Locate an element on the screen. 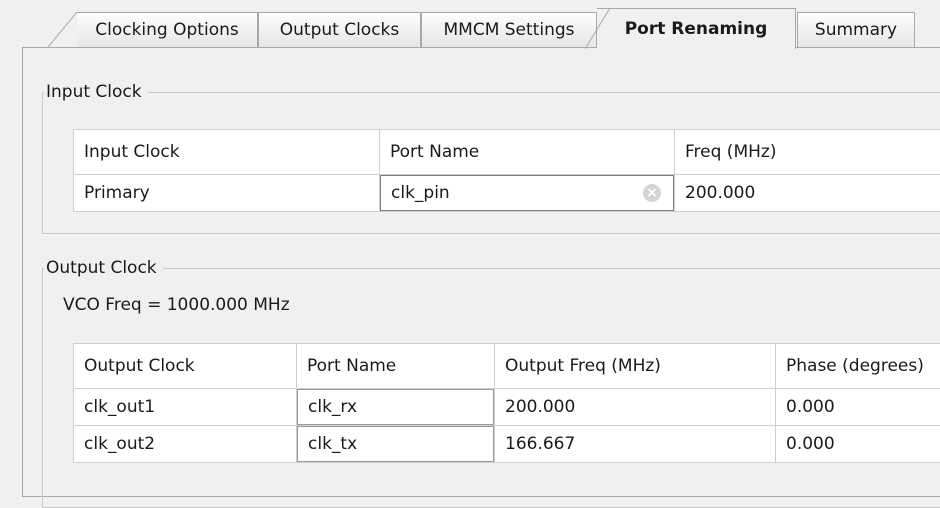 This screenshot has height=508, width=940. tab-port-renaming: Port Renaming is located at coordinates (696, 28).